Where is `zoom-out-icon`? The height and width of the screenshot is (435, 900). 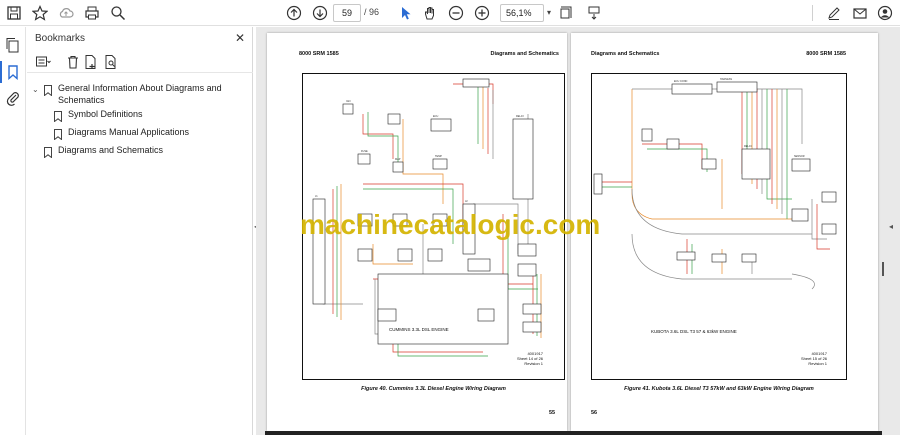 zoom-out-icon is located at coordinates (456, 13).